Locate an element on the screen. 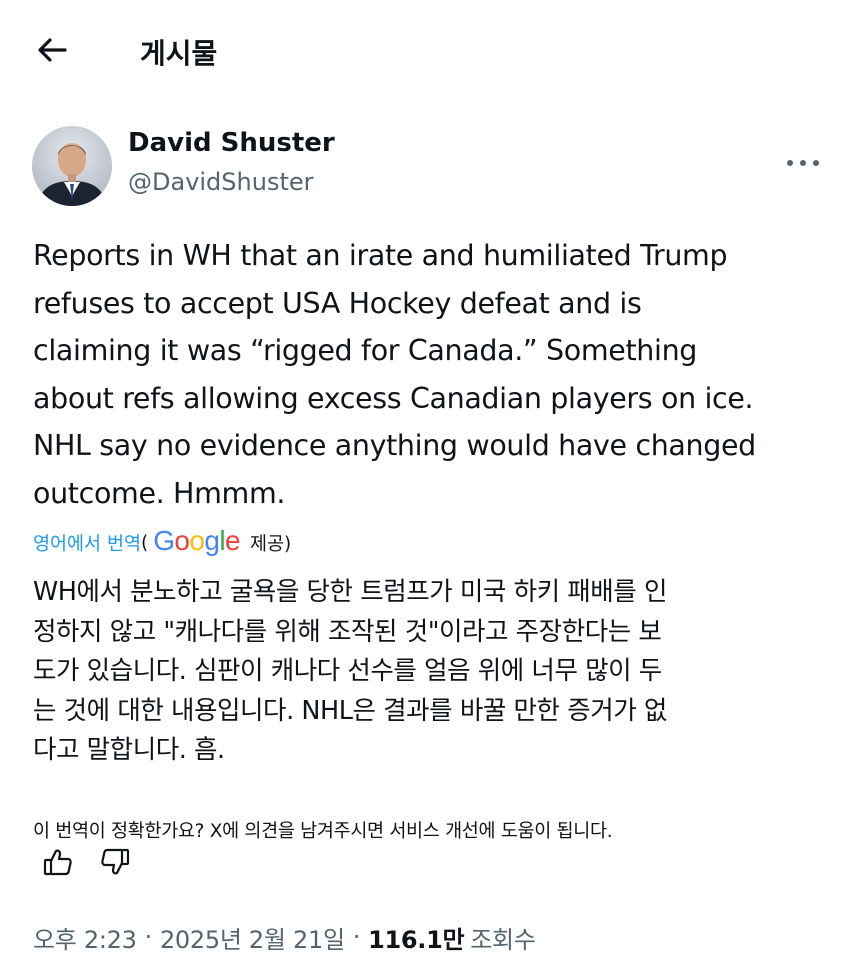 The height and width of the screenshot is (972, 850). provided-label: 제공) is located at coordinates (270, 544).